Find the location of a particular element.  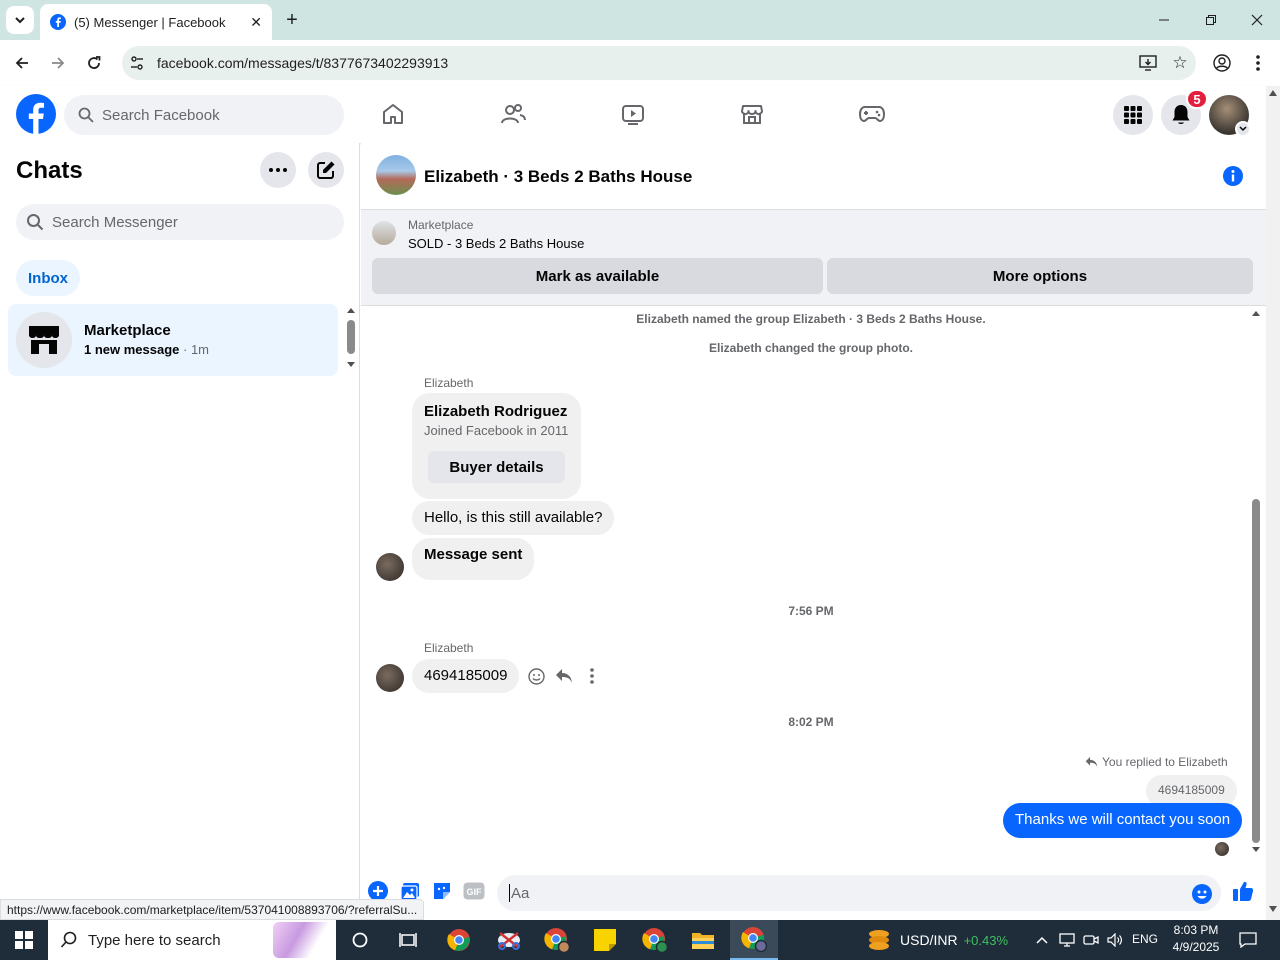

react-button is located at coordinates (536, 676).